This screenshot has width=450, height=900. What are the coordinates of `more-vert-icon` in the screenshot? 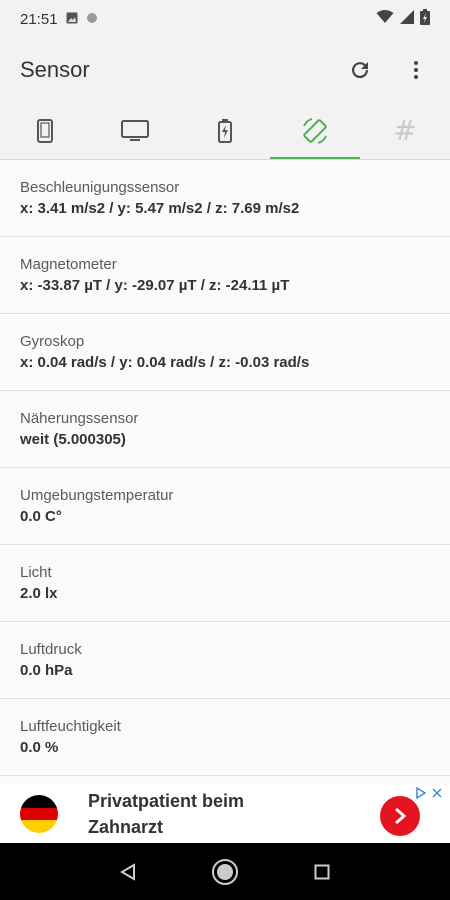 It's located at (416, 70).